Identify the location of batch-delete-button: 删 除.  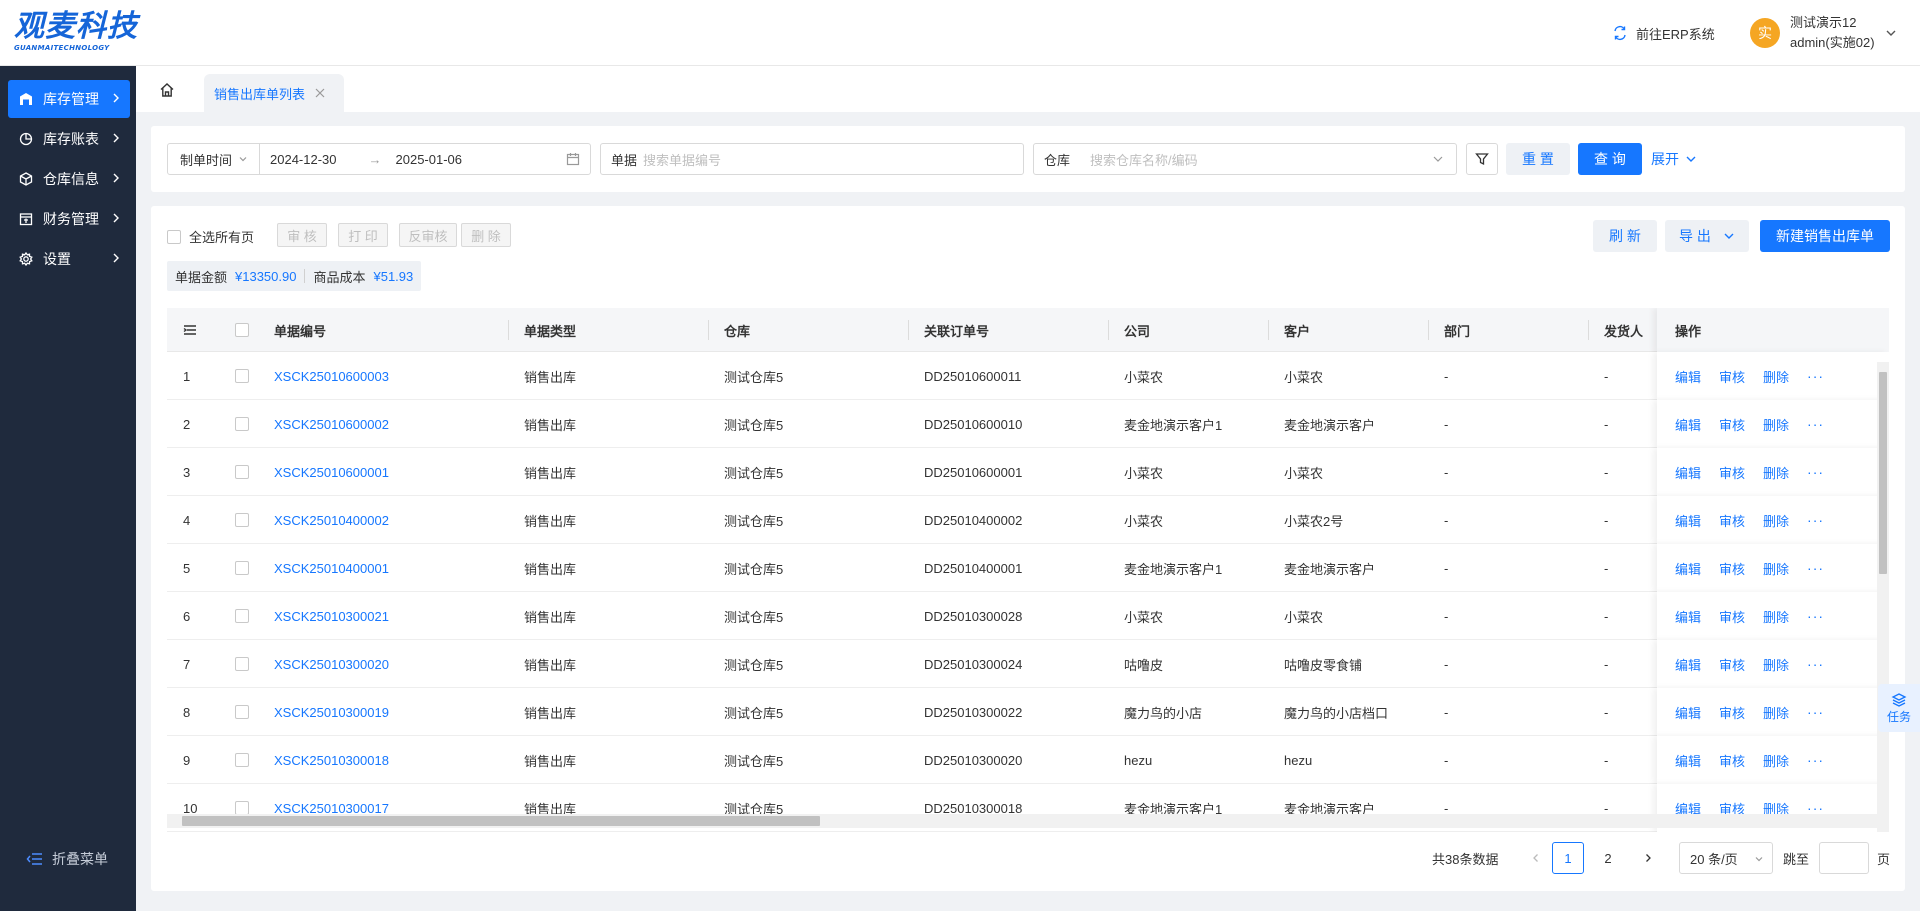
(486, 235).